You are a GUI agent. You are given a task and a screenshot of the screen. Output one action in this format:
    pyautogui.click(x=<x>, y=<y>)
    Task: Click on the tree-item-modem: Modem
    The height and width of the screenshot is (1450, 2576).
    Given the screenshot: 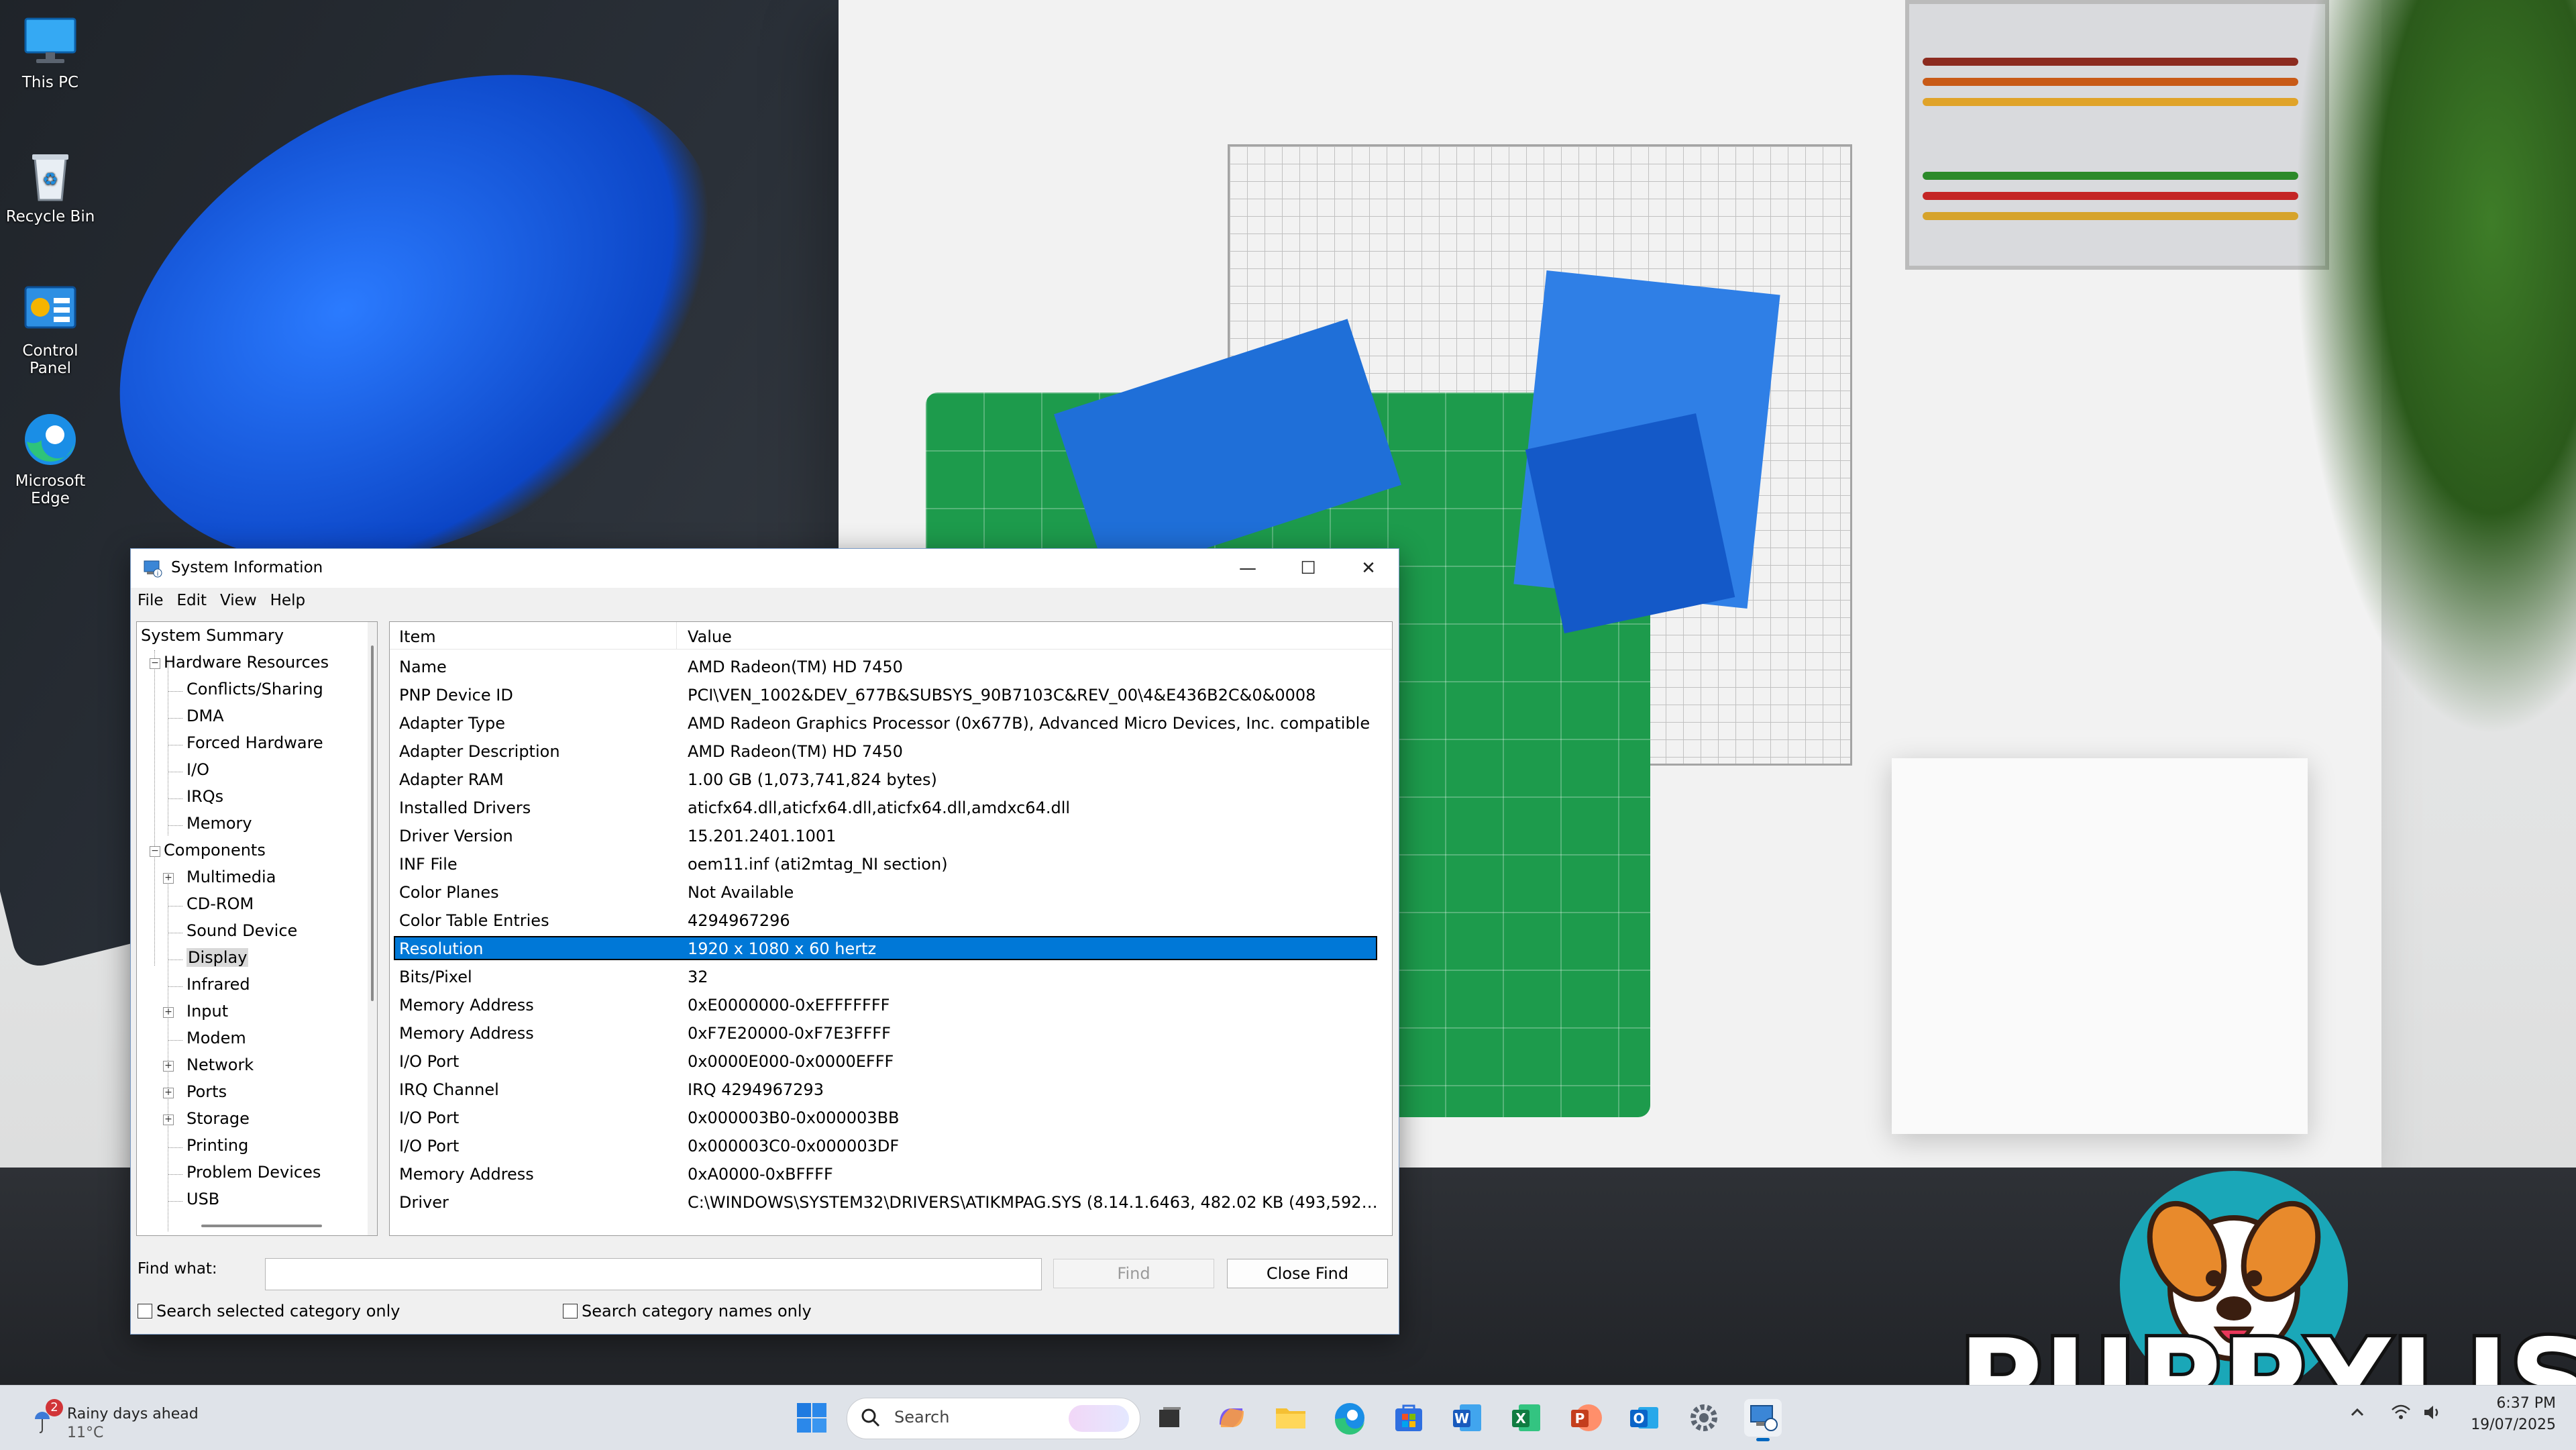 What is the action you would take?
    pyautogui.click(x=216, y=1038)
    